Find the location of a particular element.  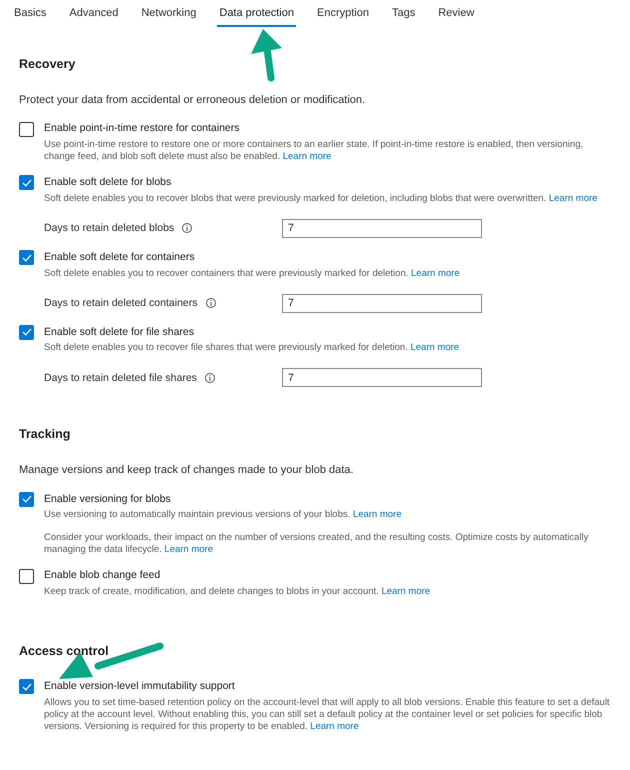

description-text: Soft delete enables you to recover blobs that were previously marked for deletion, including blobs that were overwritten. Learn more is located at coordinates (321, 198).